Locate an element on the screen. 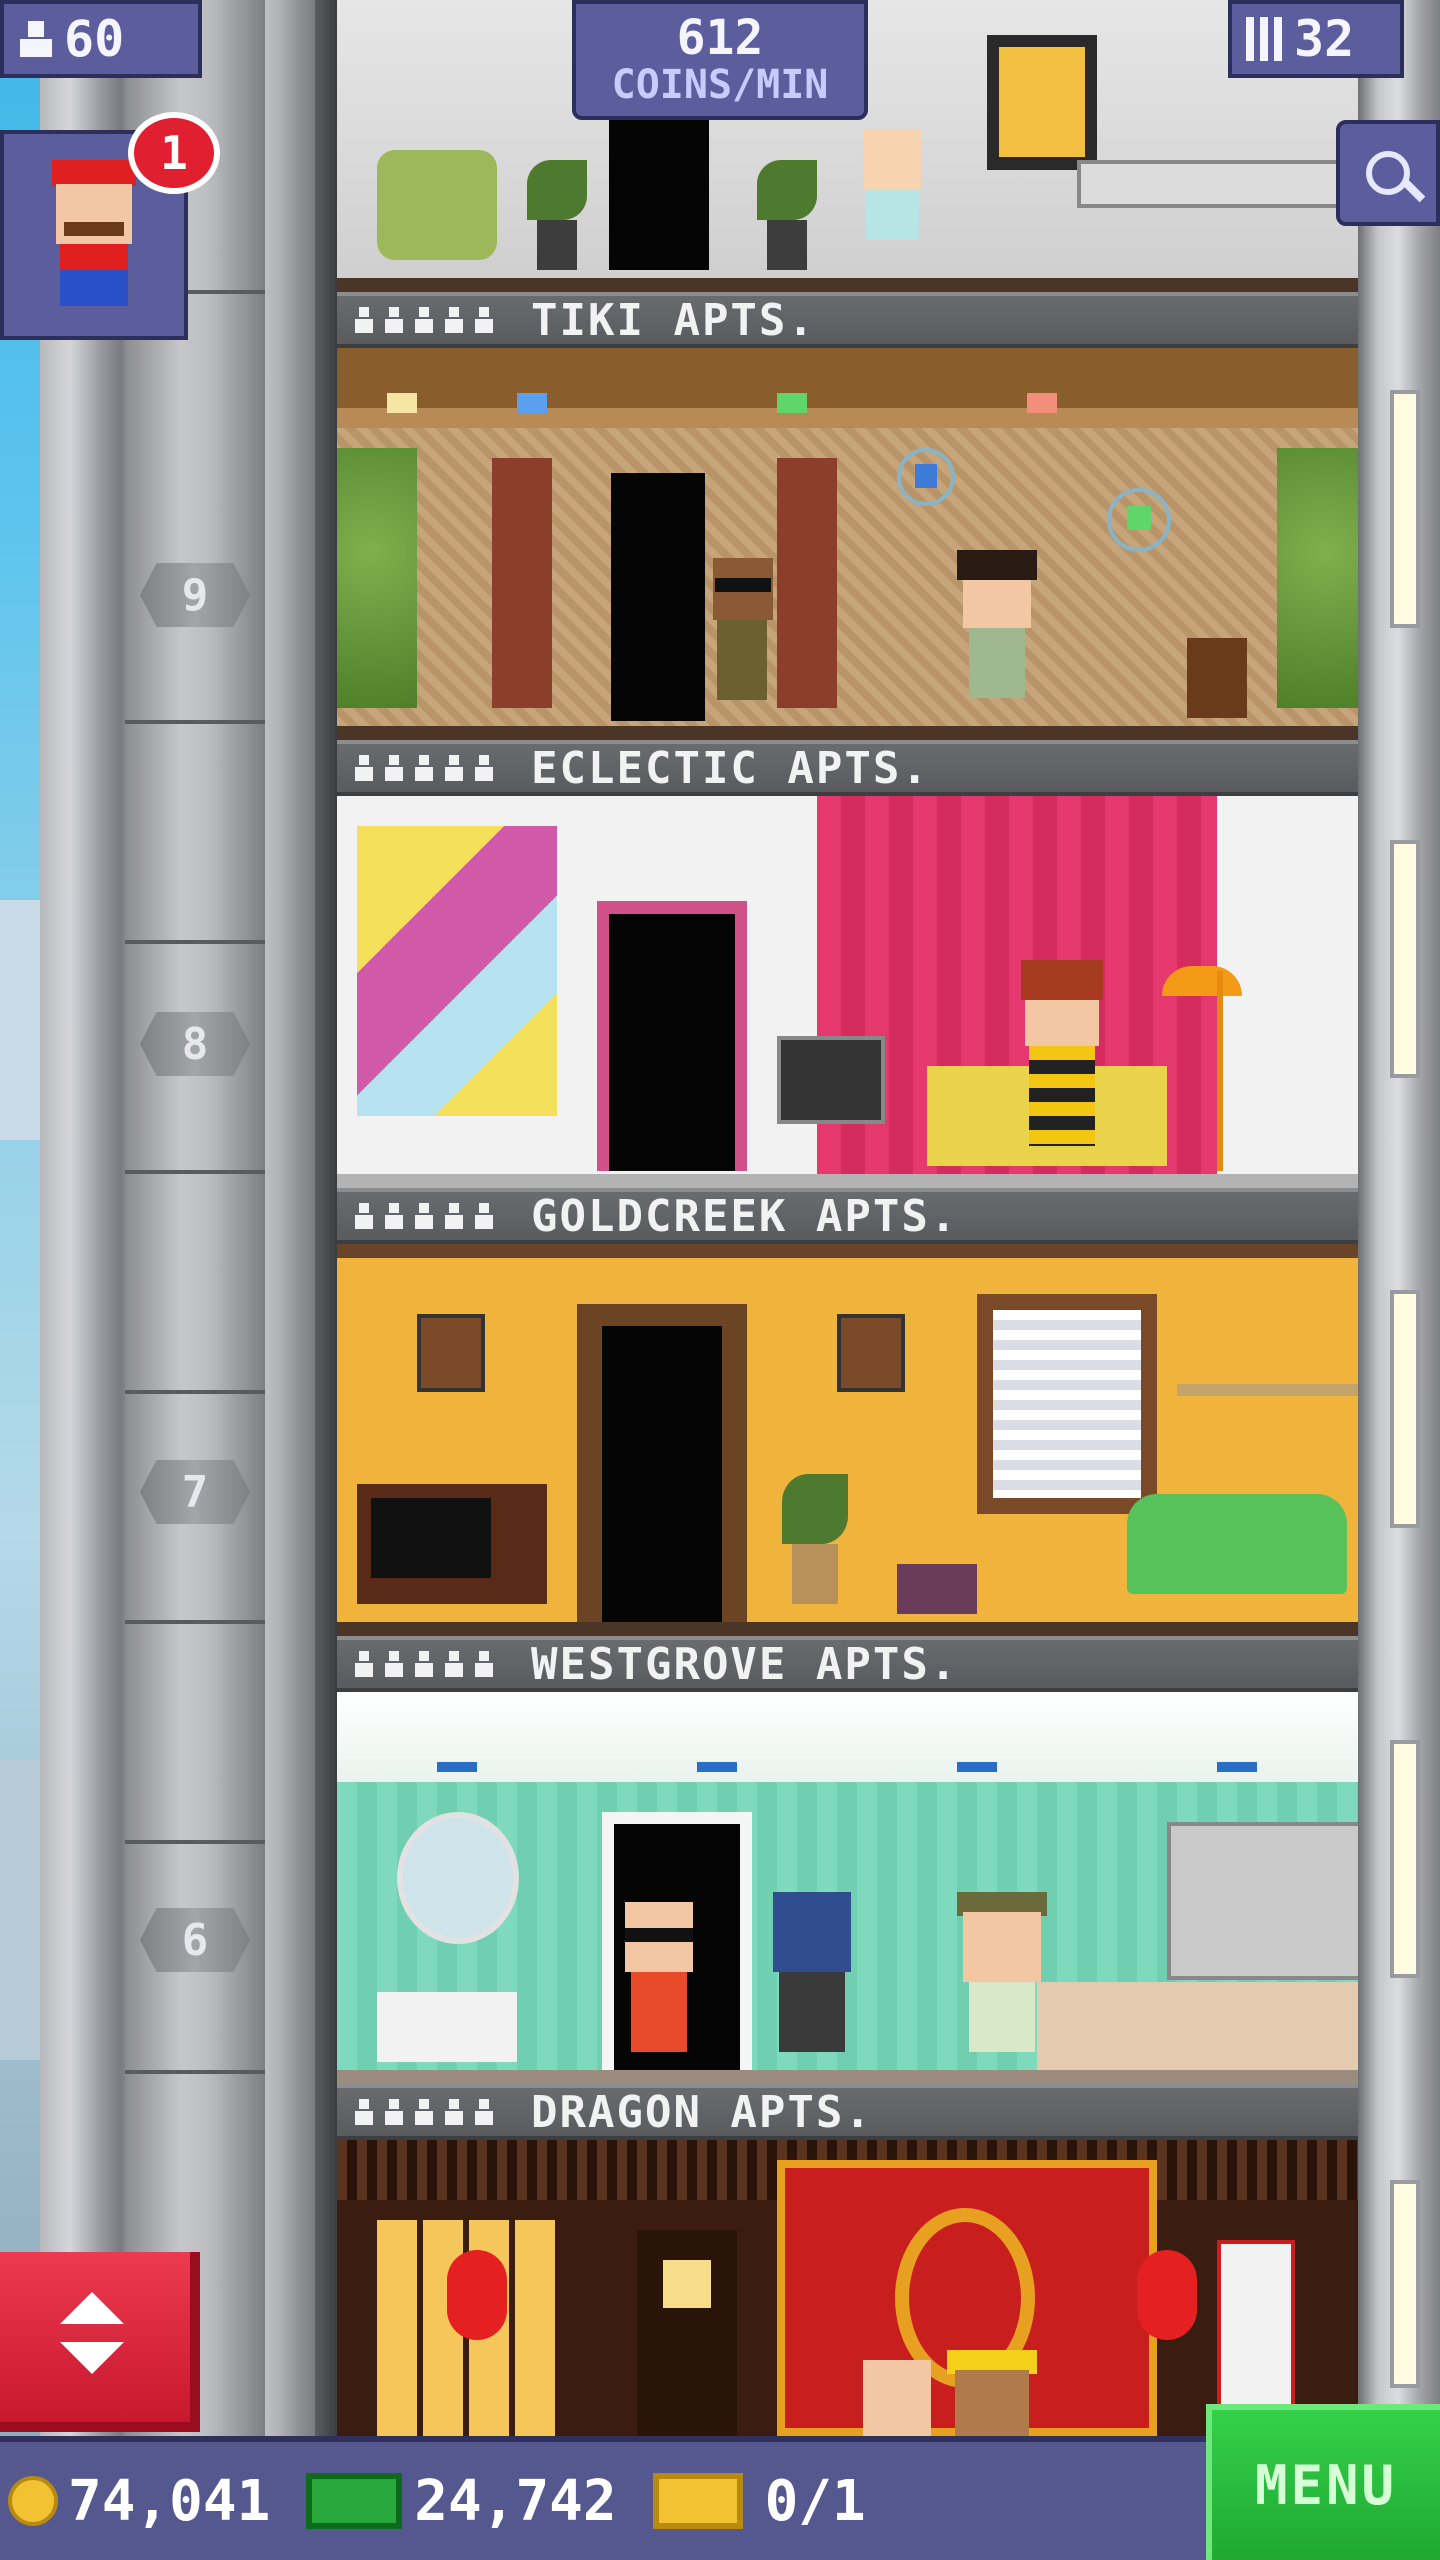  floors-counter: 32 is located at coordinates (1316, 39).